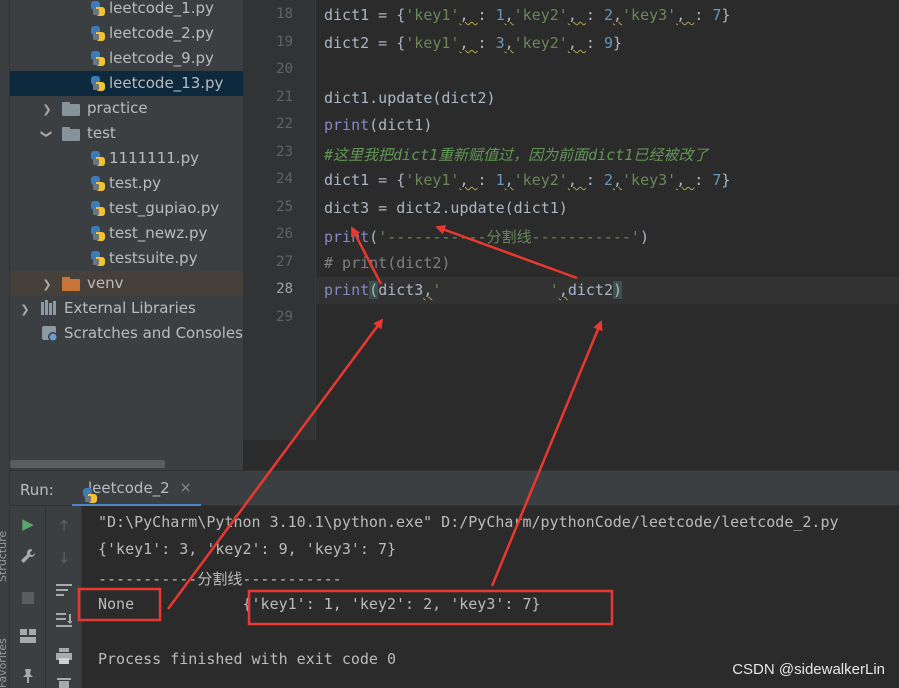 The image size is (899, 688). Describe the element at coordinates (365, 43) in the screenshot. I see `code-token: dict2 = {` at that location.